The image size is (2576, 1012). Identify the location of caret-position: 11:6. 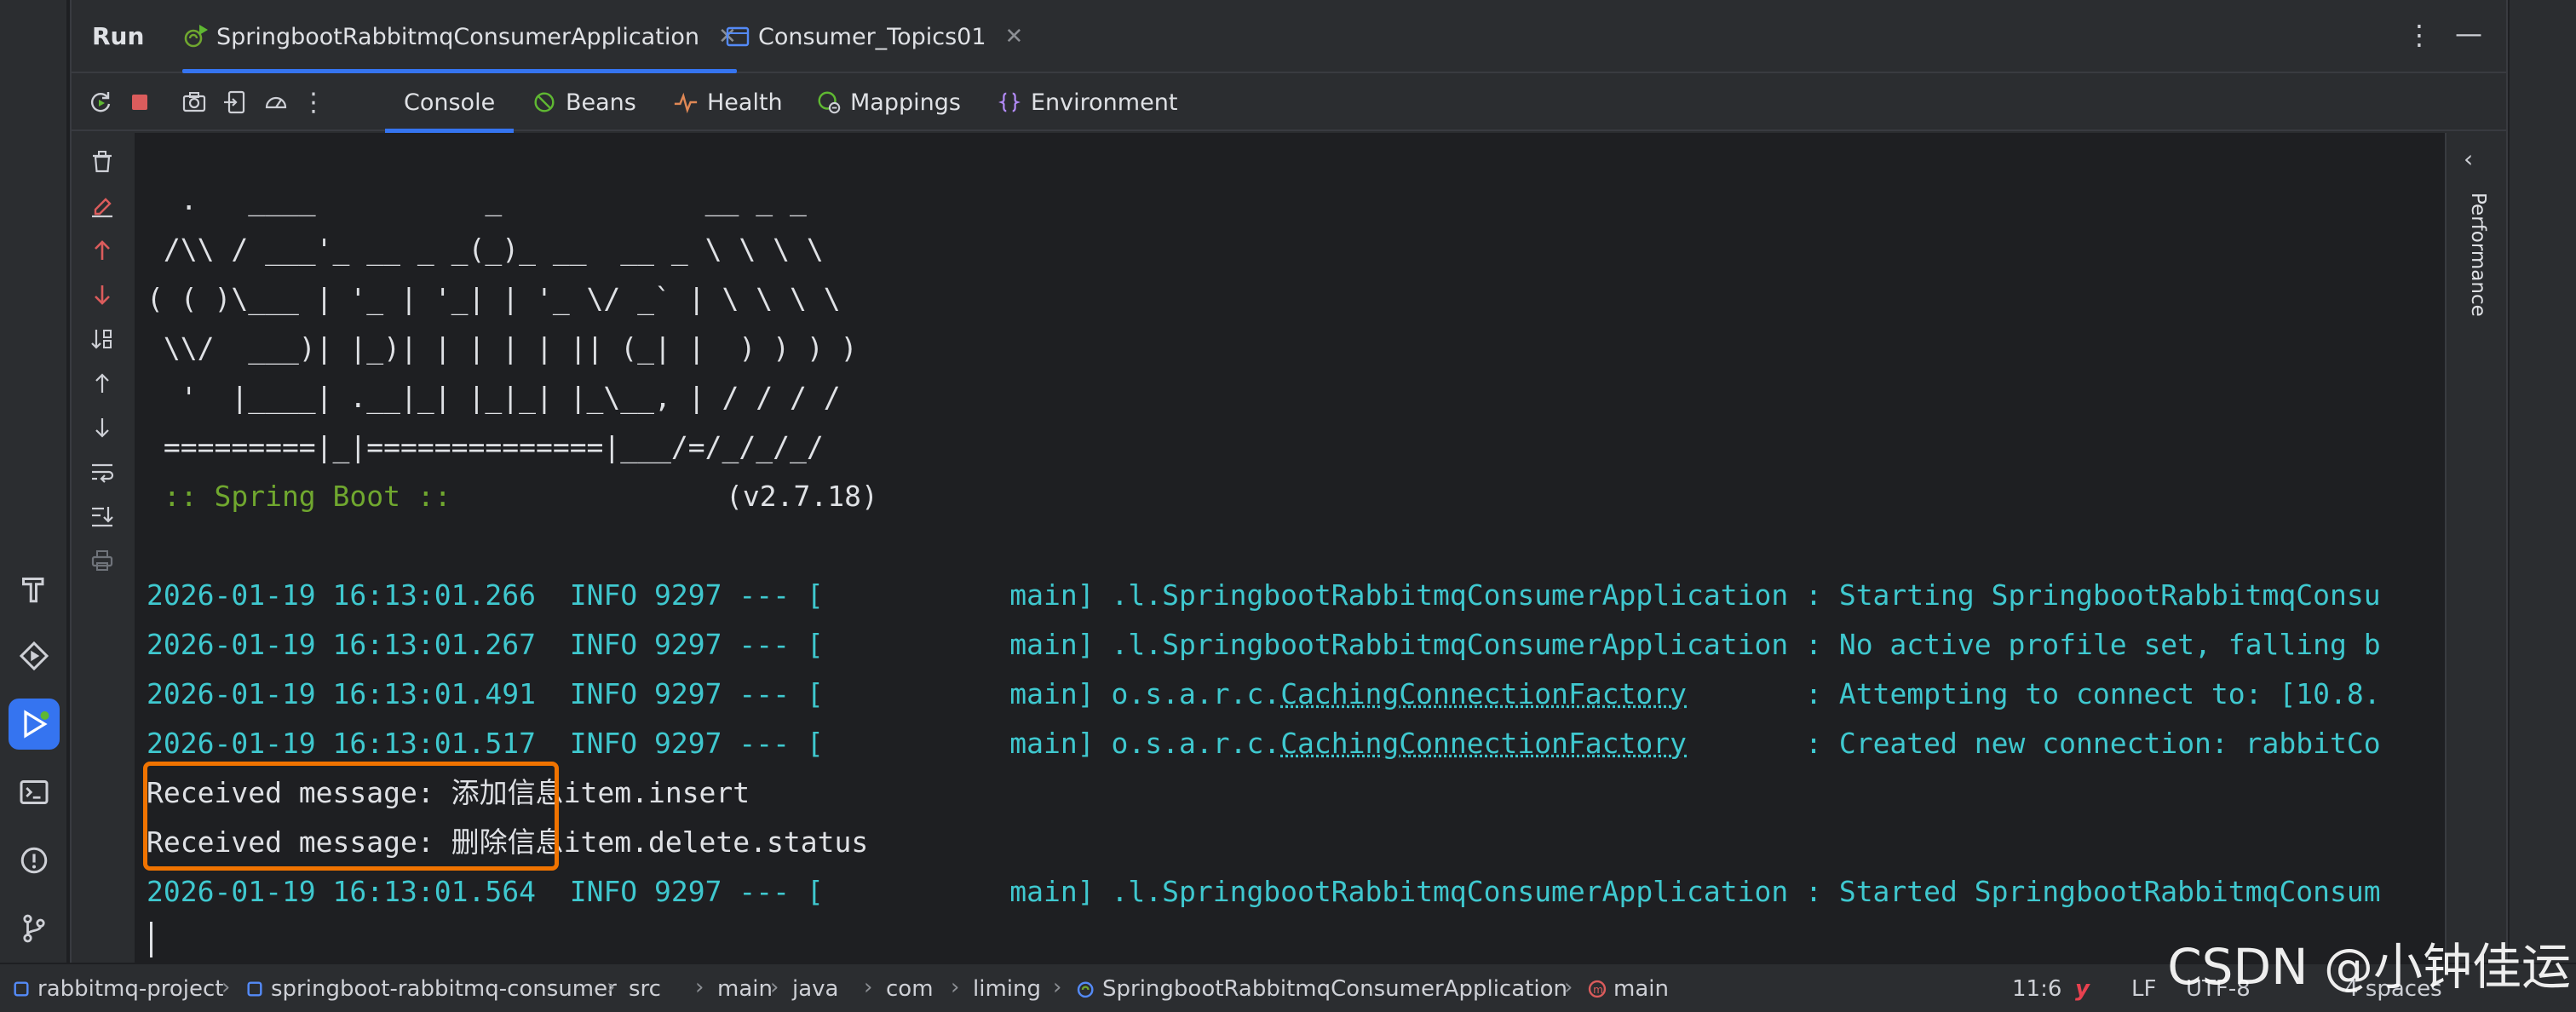
(2037, 989).